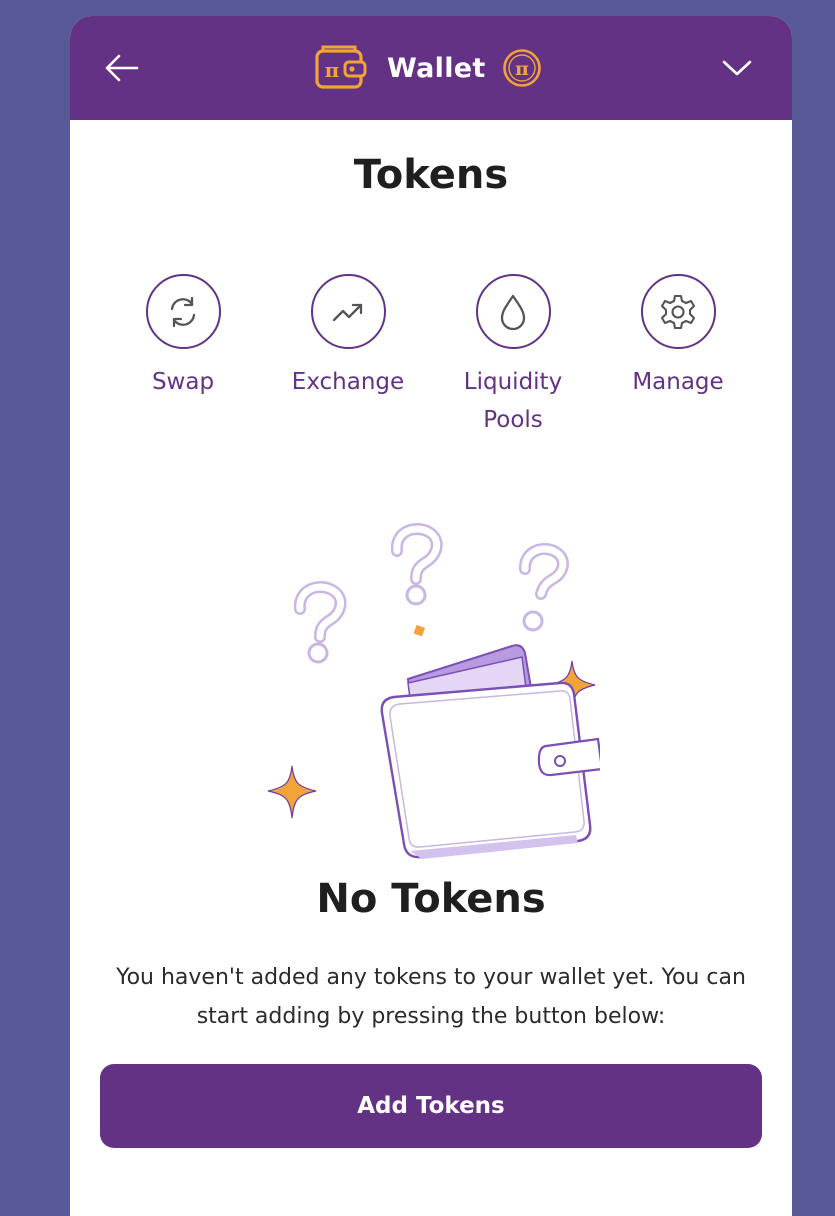 The height and width of the screenshot is (1216, 835). I want to click on manage-button, so click(678, 311).